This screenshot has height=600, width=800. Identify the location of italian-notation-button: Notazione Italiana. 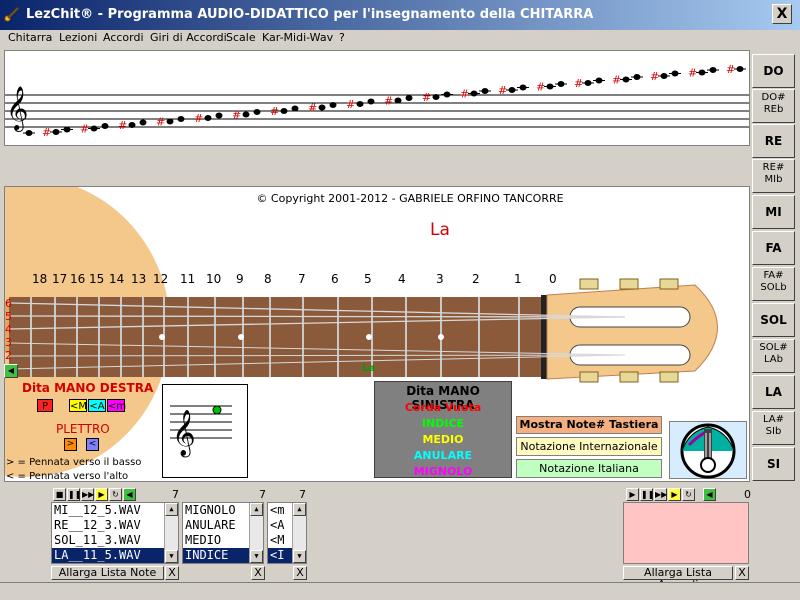
(589, 468).